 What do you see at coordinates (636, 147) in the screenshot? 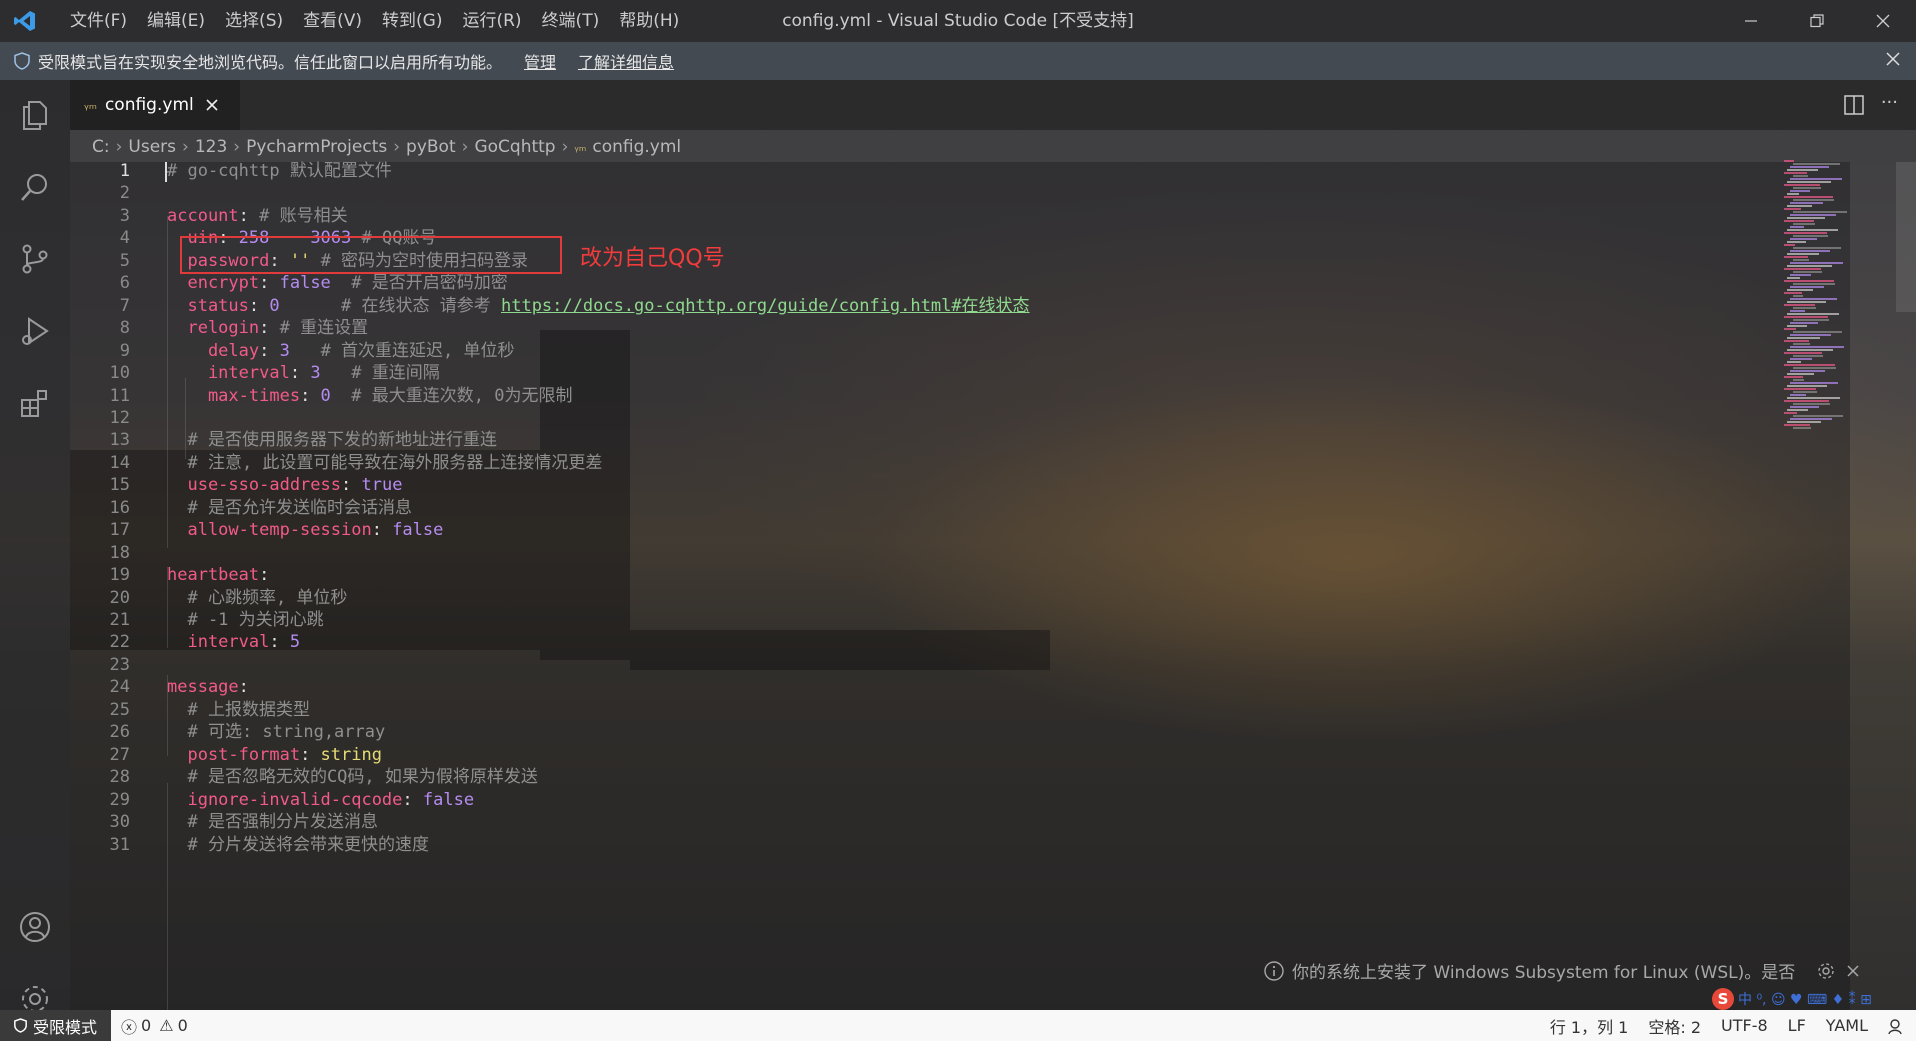
I see `breadcrumb-item: config.yml` at bounding box center [636, 147].